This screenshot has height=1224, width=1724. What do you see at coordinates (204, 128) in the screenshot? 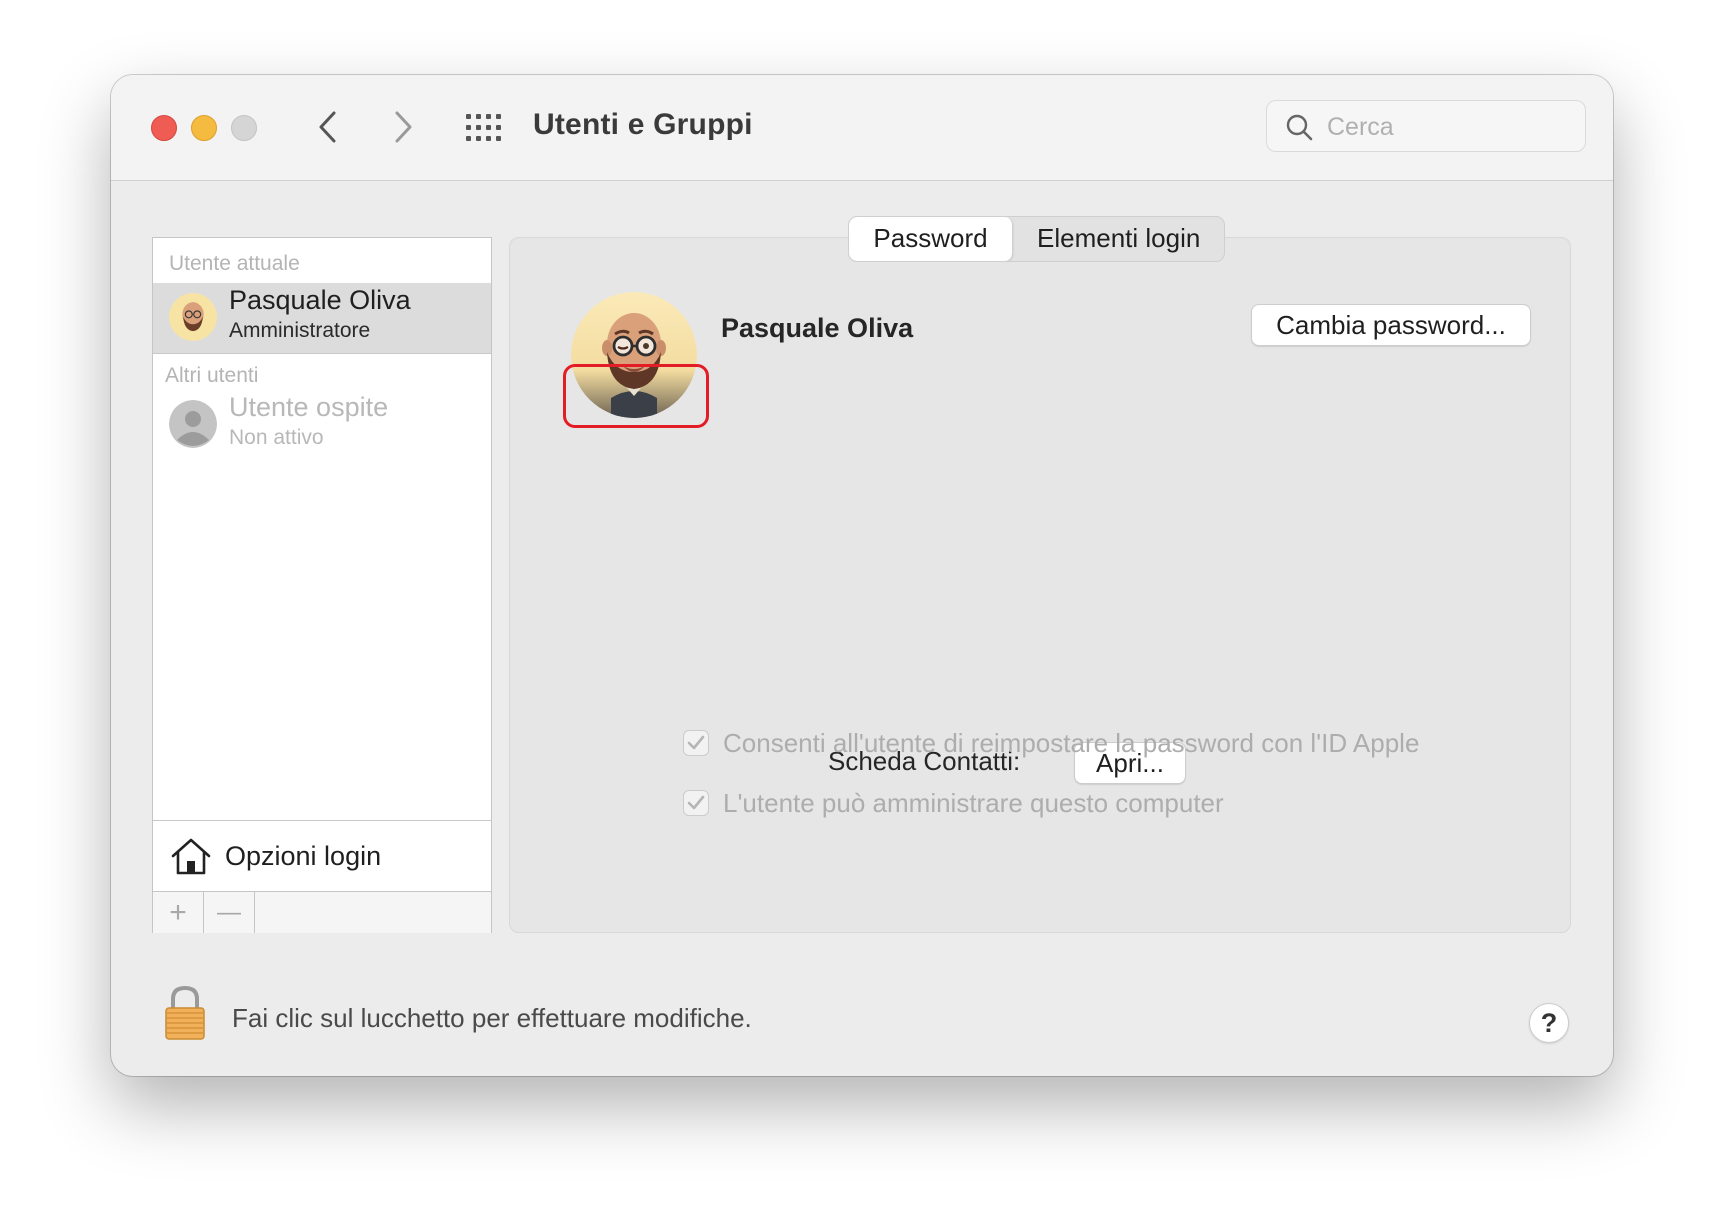
I see `minimize-window-button` at bounding box center [204, 128].